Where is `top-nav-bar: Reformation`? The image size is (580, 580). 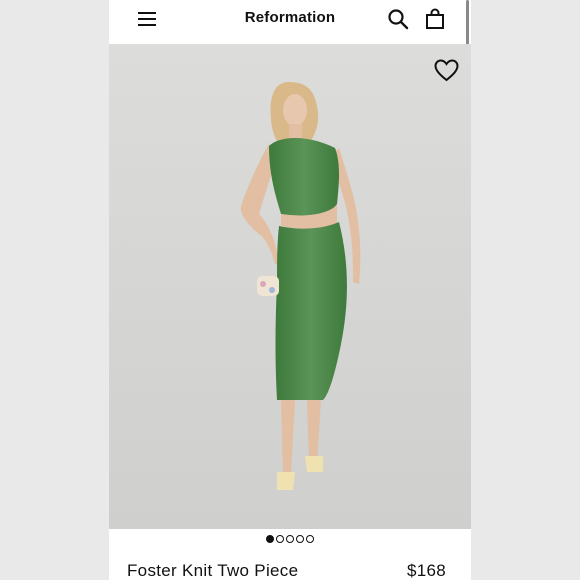
top-nav-bar: Reformation is located at coordinates (290, 54).